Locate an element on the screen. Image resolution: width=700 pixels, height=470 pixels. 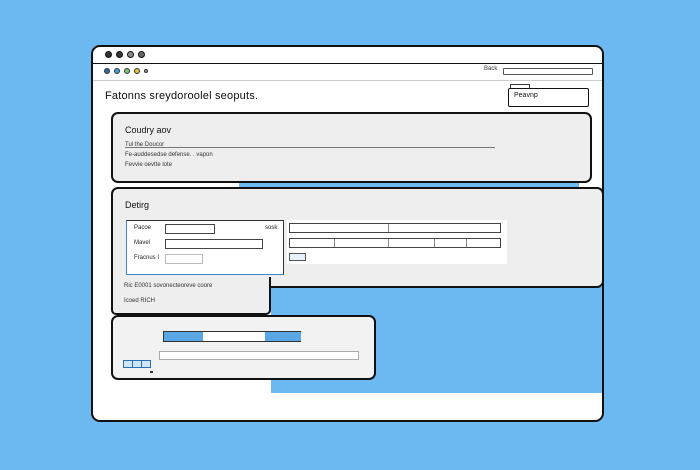
summary-line-3: Fevvie oevtte lote is located at coordinates (149, 165).